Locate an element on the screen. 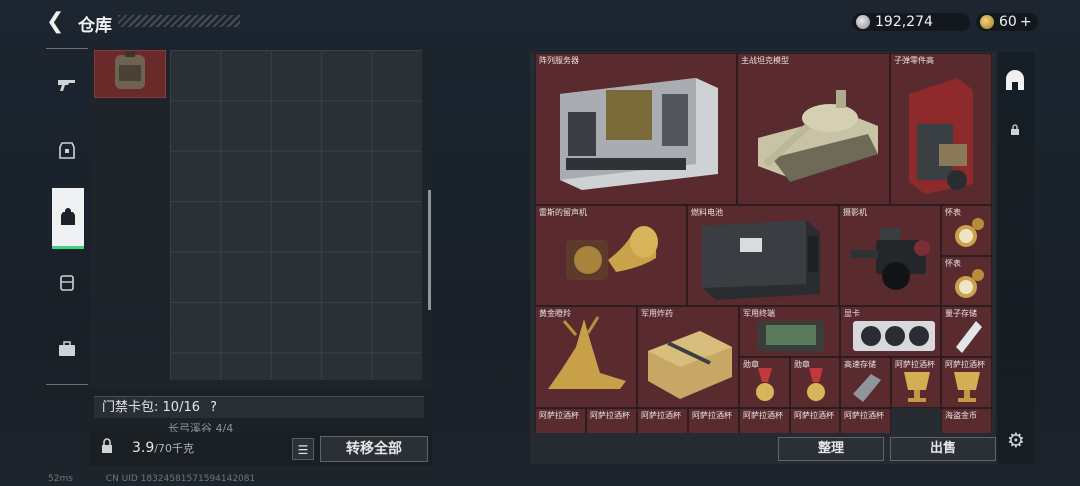  stash-item: 海盗金币 is located at coordinates (966, 420).